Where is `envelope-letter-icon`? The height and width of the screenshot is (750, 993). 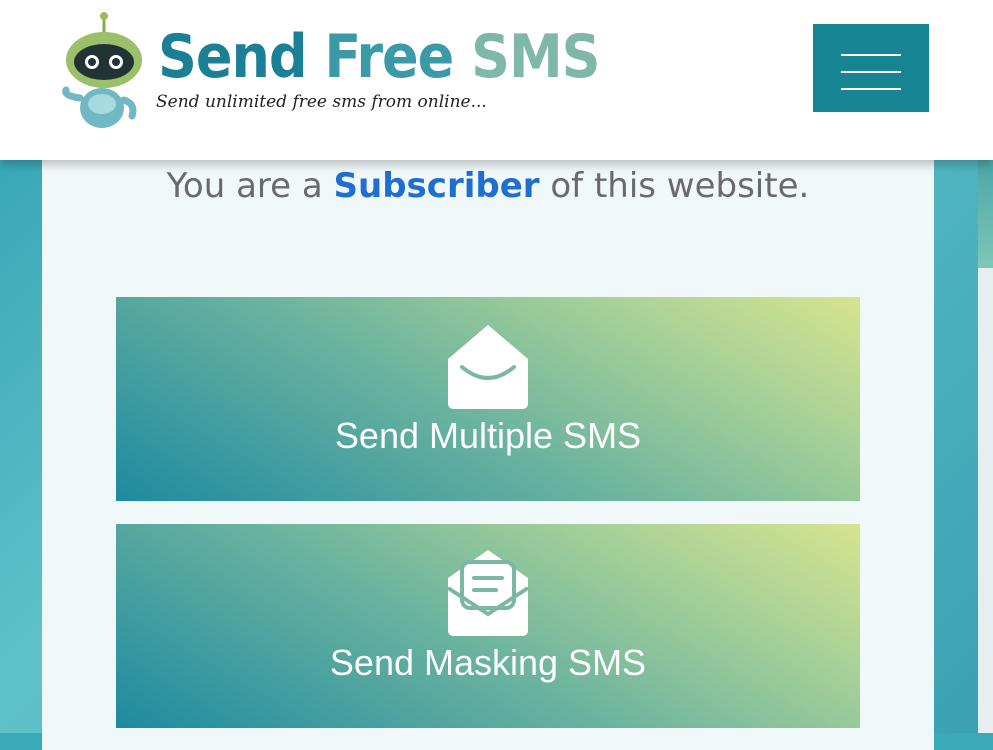
envelope-letter-icon is located at coordinates (488, 593).